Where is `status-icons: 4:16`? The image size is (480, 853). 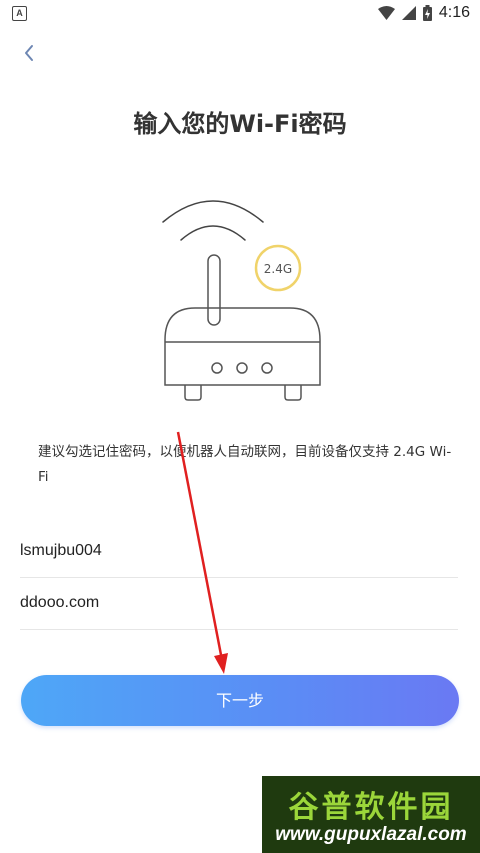
status-icons: 4:16 is located at coordinates (423, 13).